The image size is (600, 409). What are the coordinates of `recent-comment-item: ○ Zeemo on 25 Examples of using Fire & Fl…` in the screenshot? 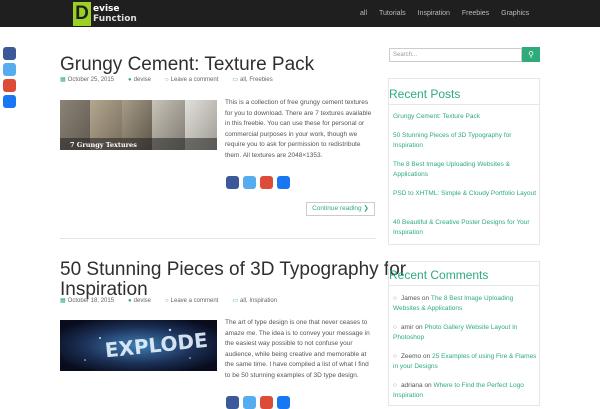 It's located at (467, 362).